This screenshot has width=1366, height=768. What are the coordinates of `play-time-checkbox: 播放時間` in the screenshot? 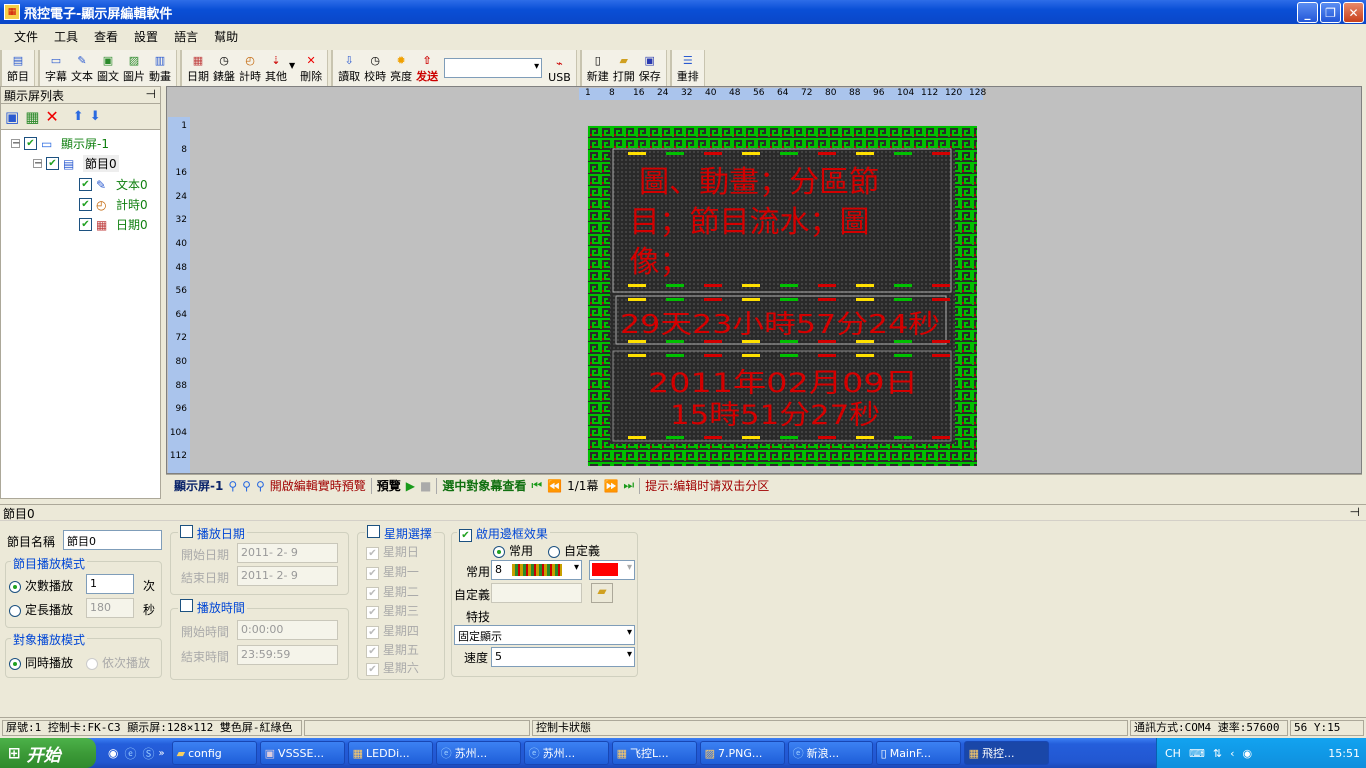 It's located at (212, 607).